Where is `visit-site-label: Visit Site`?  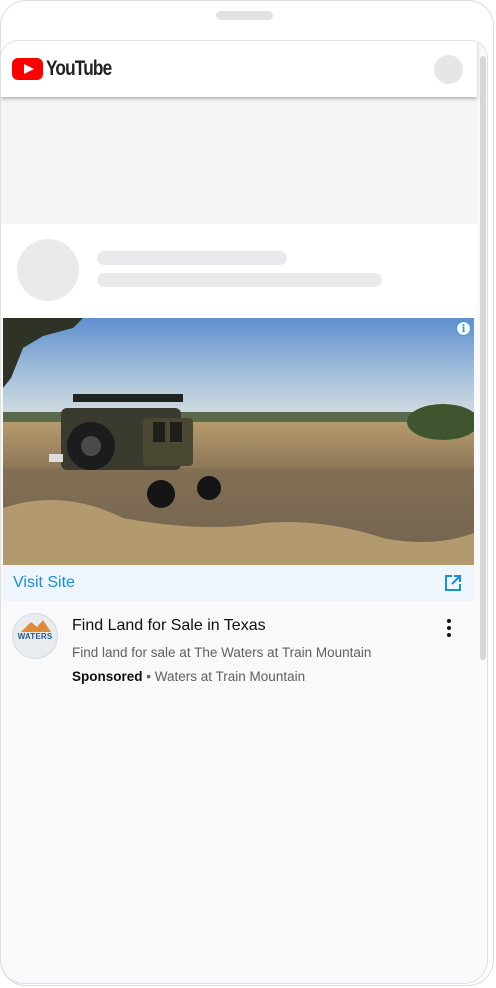 visit-site-label: Visit Site is located at coordinates (44, 582).